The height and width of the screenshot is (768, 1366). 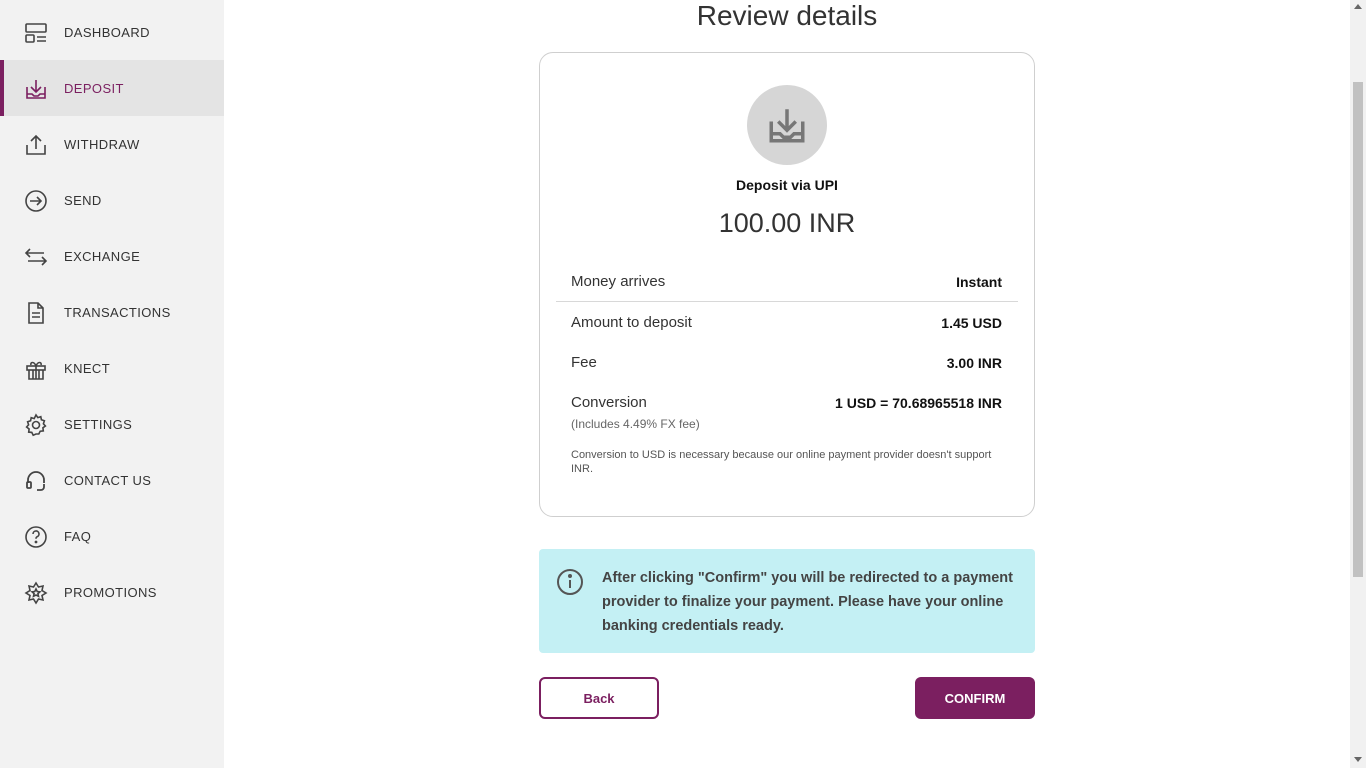 I want to click on deposit-badge, so click(x=787, y=125).